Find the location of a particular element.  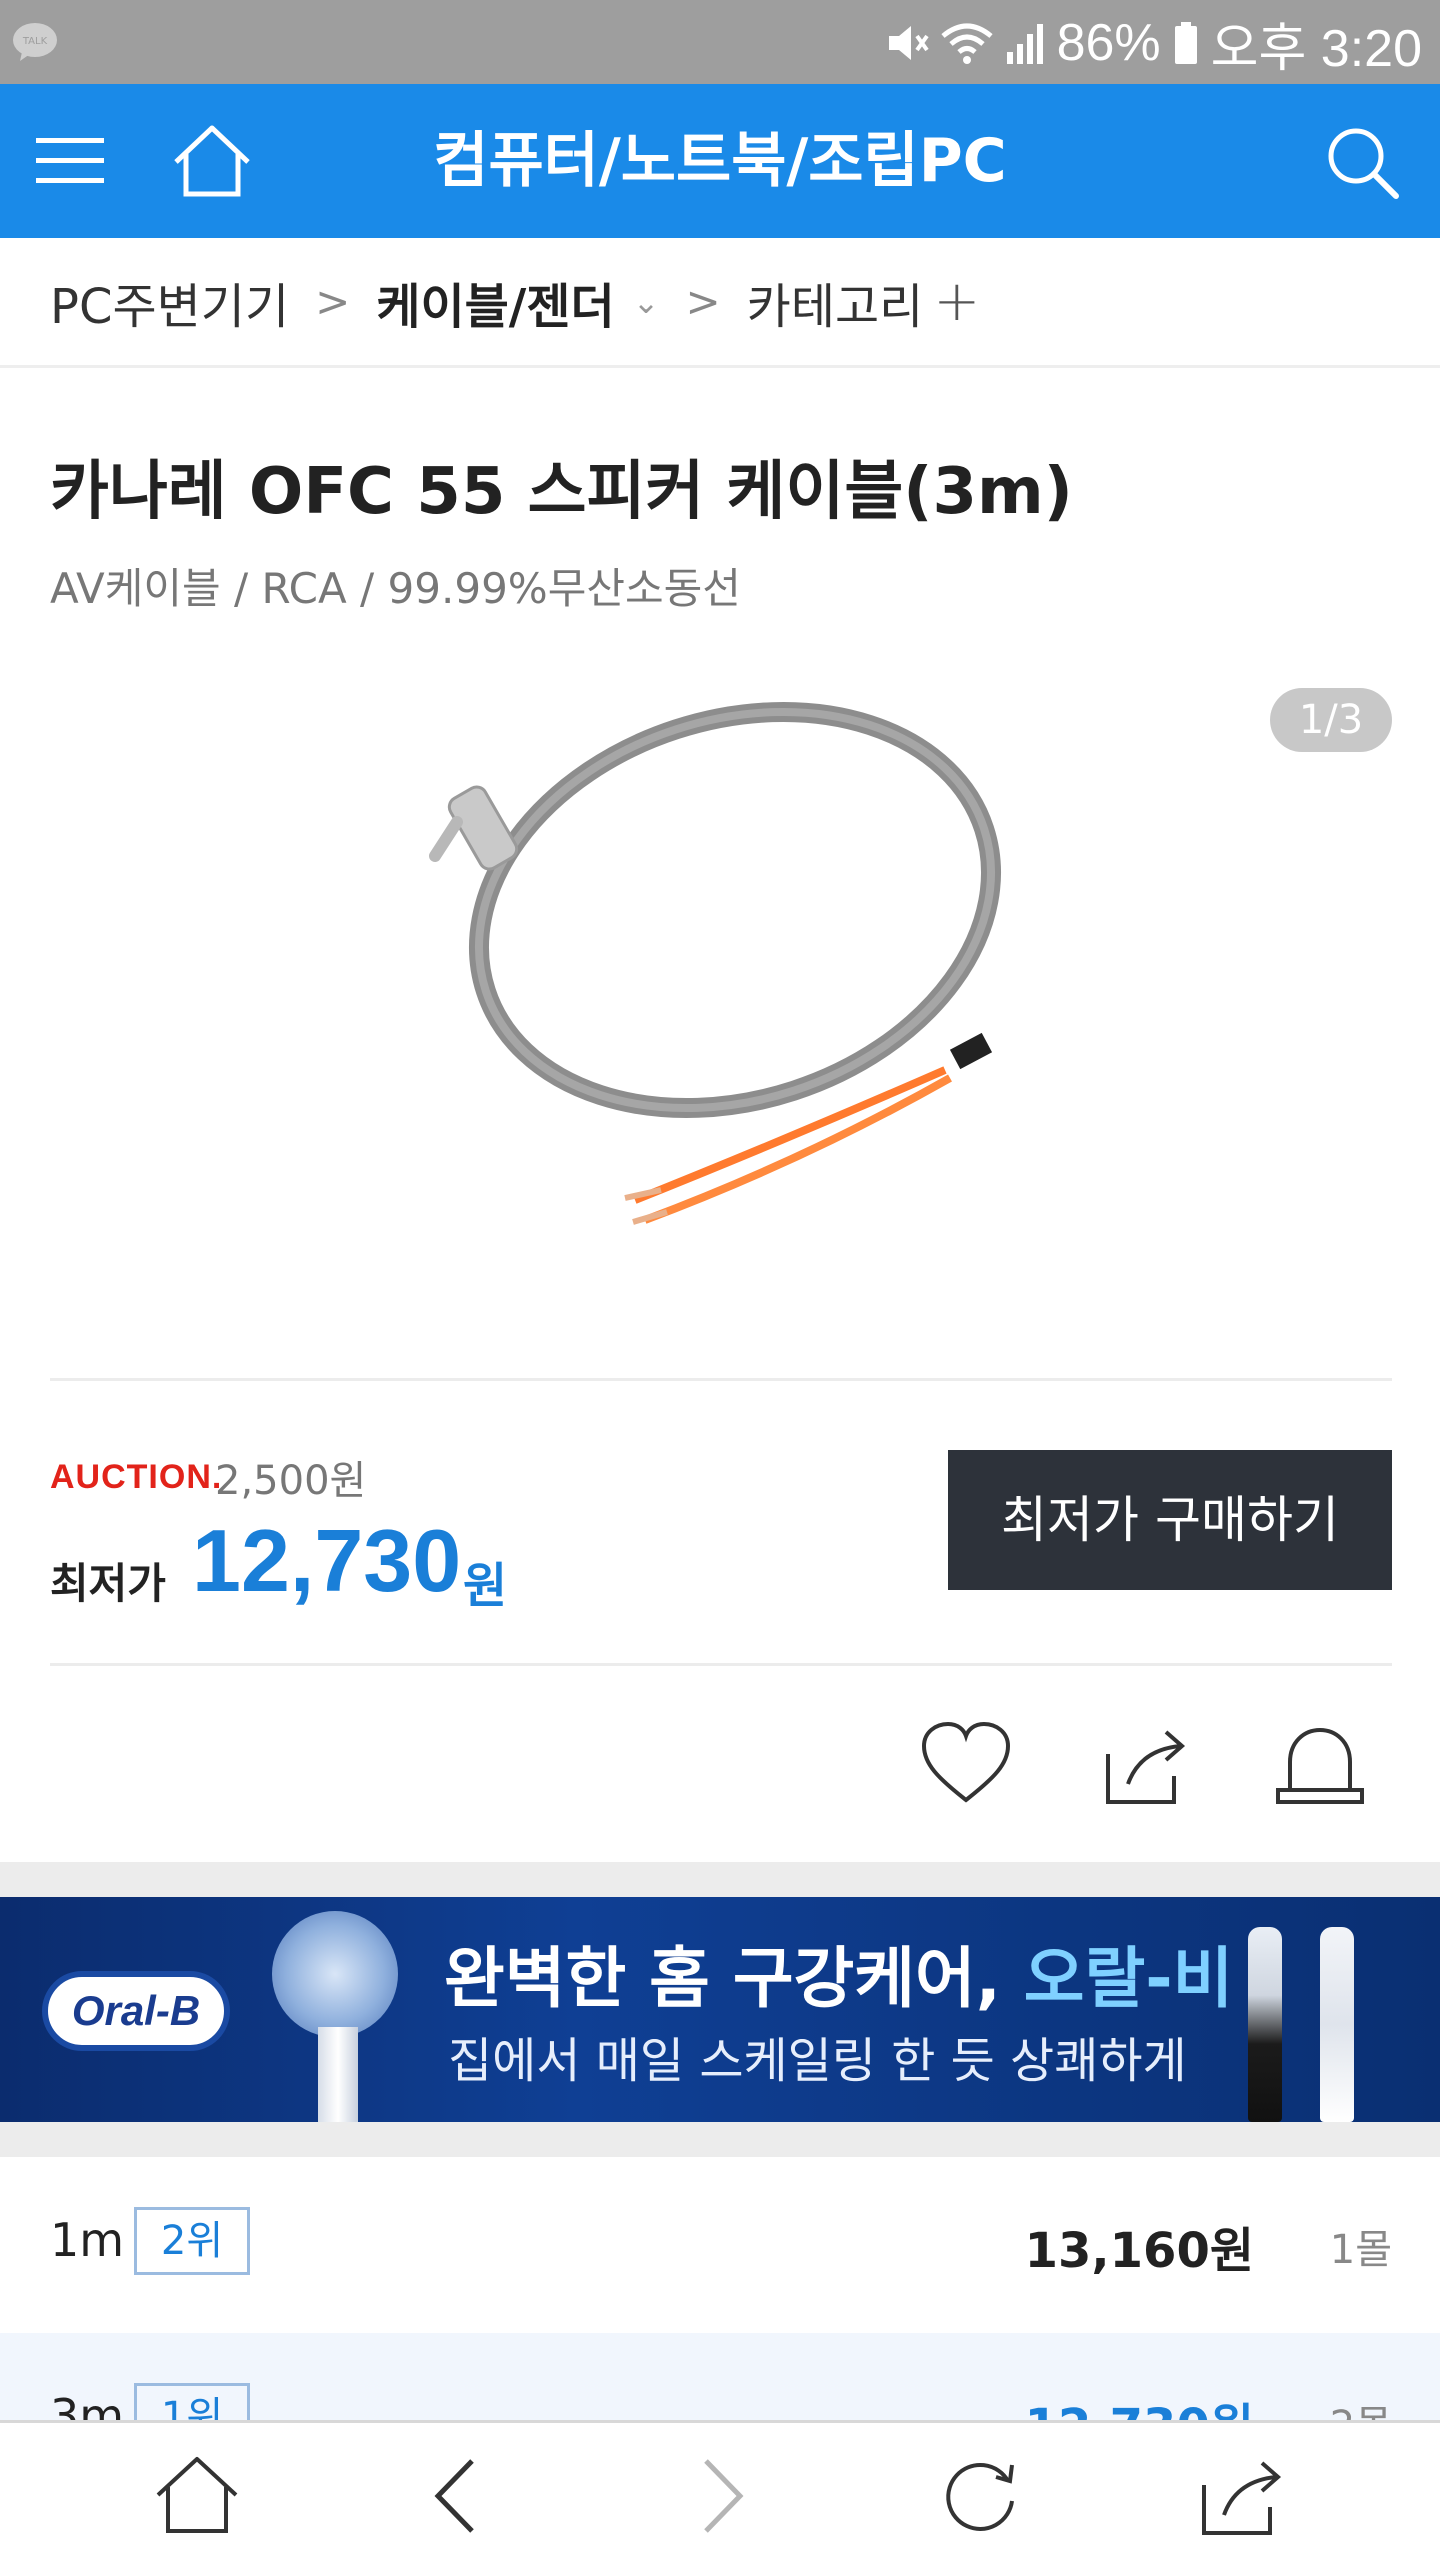

signal-icon is located at coordinates (1024, 44).